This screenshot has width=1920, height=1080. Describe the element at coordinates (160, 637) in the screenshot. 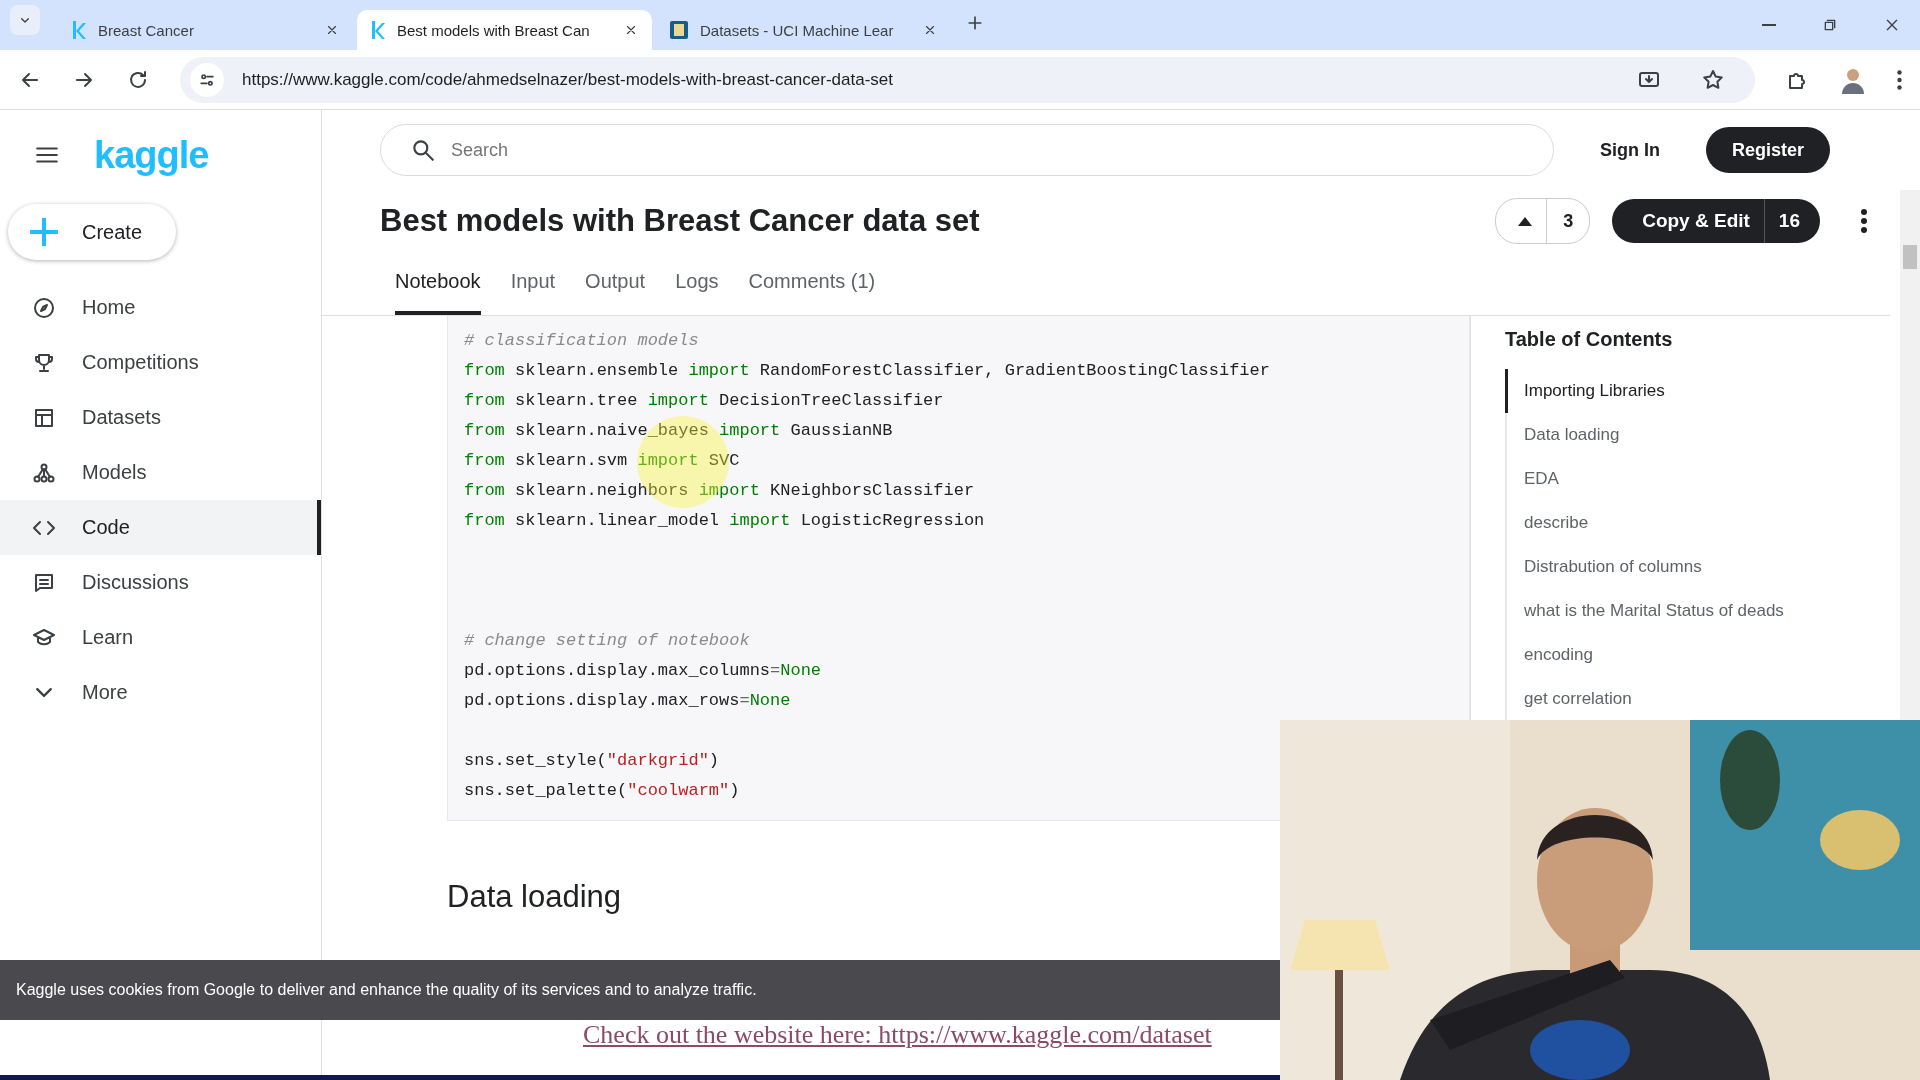

I see `sidebar-item: Learn` at that location.